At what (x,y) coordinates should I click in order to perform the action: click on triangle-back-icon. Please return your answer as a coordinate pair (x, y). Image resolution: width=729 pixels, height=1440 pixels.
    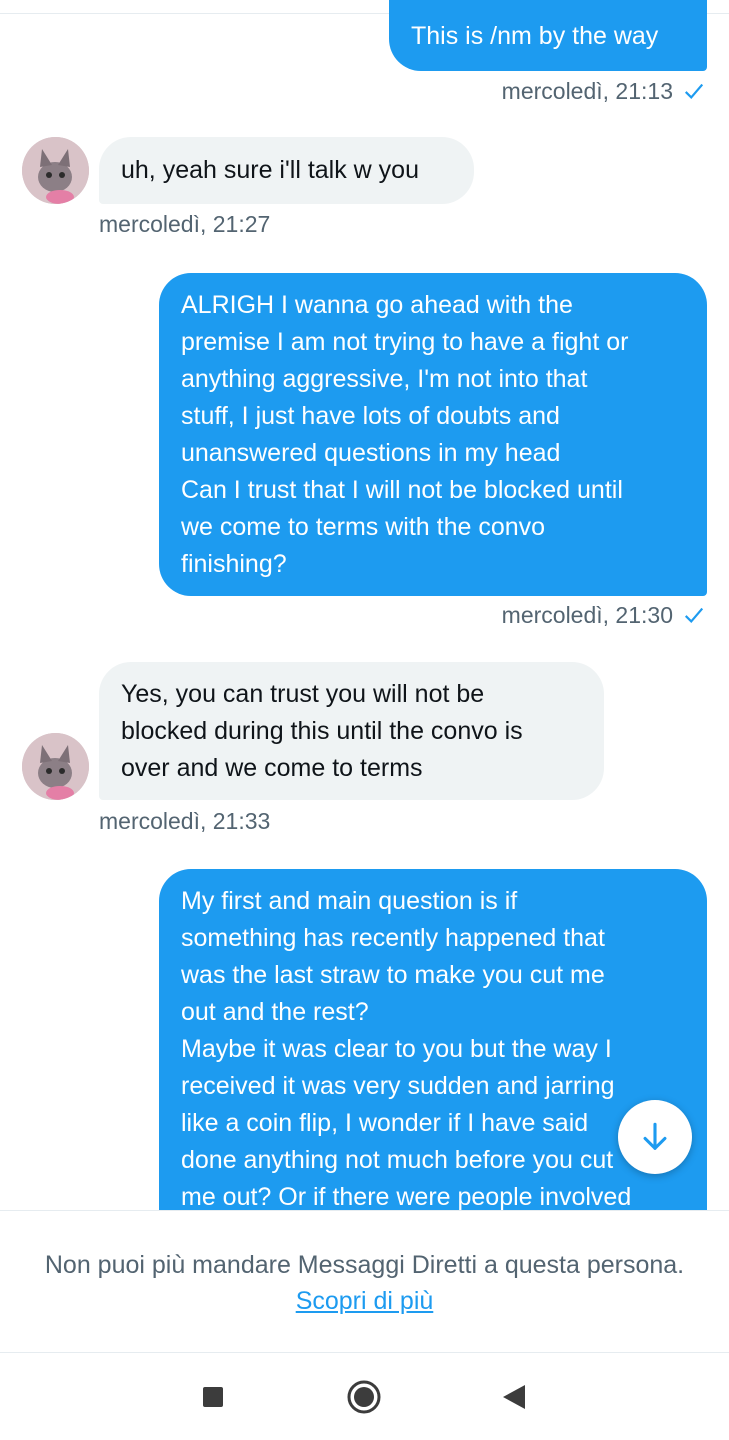
    Looking at the image, I should click on (514, 1397).